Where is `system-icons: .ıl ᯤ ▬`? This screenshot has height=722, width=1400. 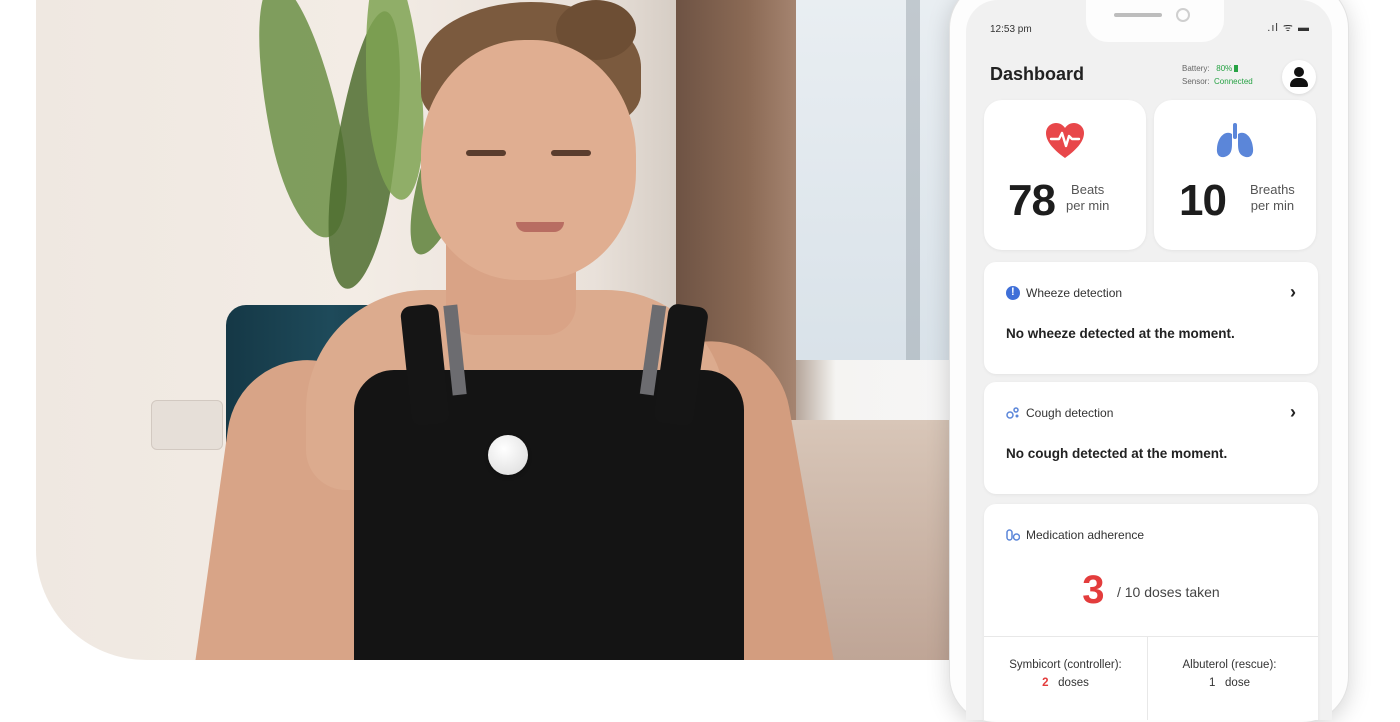 system-icons: .ıl ᯤ ▬ is located at coordinates (1288, 28).